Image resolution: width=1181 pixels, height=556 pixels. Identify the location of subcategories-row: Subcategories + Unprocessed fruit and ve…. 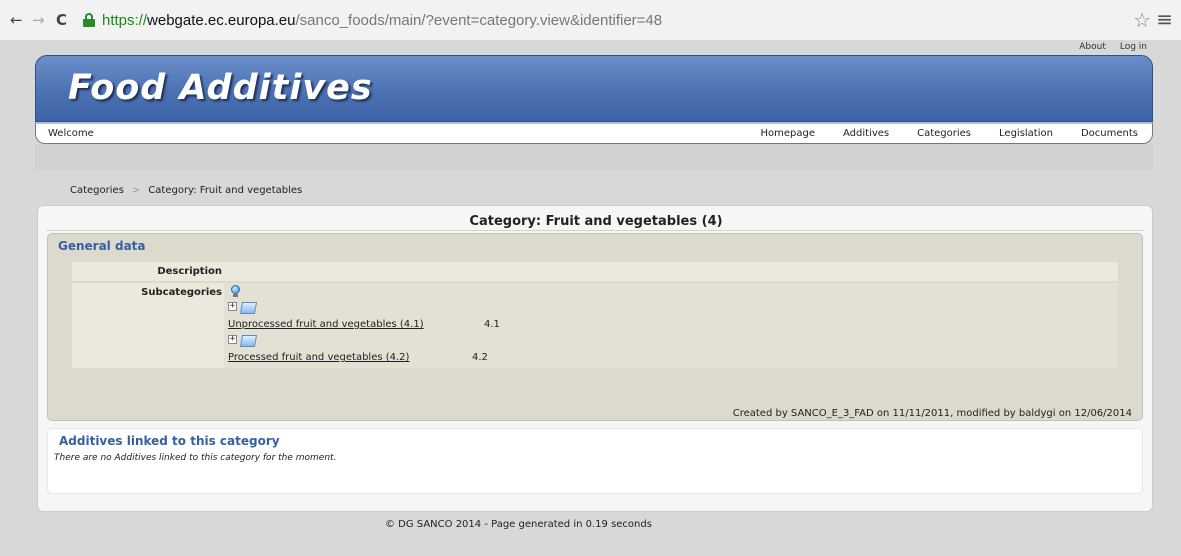
(595, 325).